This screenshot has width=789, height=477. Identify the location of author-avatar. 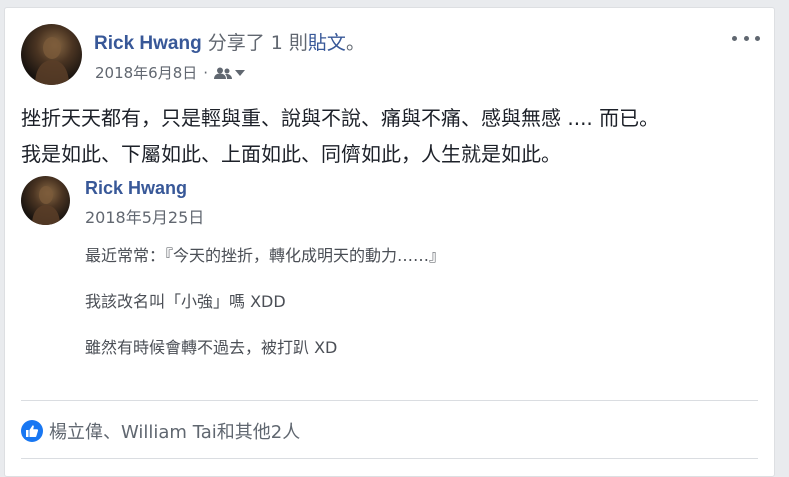
(51, 54).